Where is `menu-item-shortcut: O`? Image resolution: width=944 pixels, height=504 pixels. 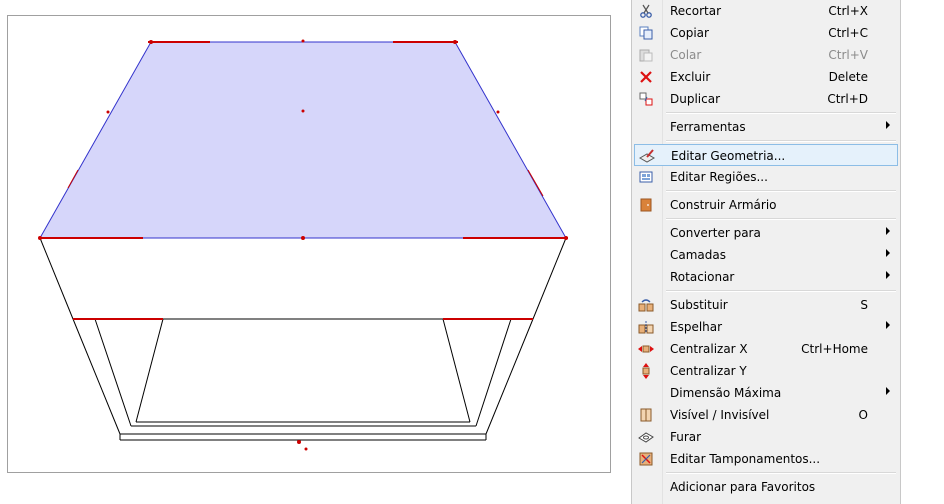
menu-item-shortcut: O is located at coordinates (863, 415).